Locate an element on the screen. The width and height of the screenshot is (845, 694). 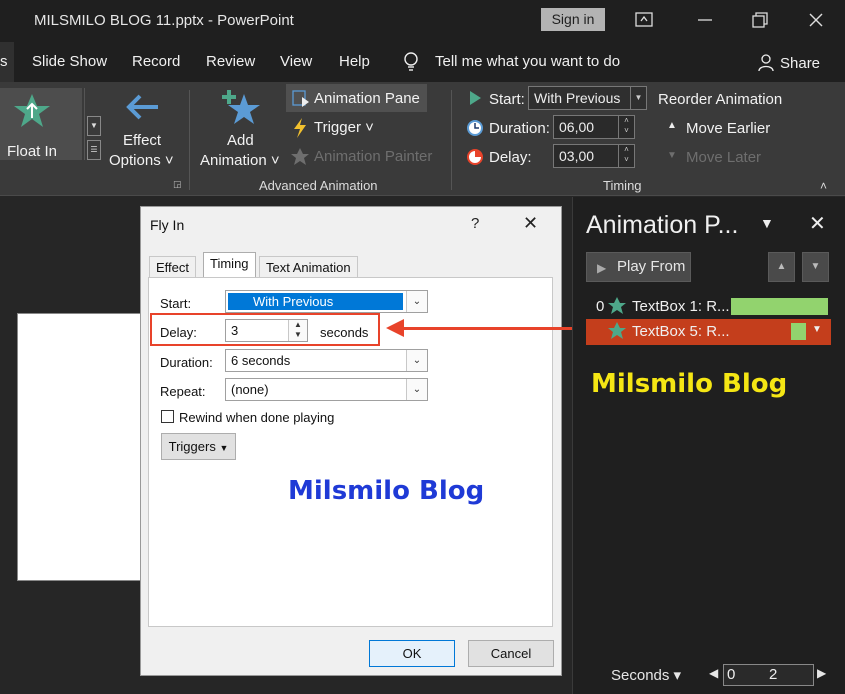
pane-close-icon: ✕ is located at coordinates (817, 223).